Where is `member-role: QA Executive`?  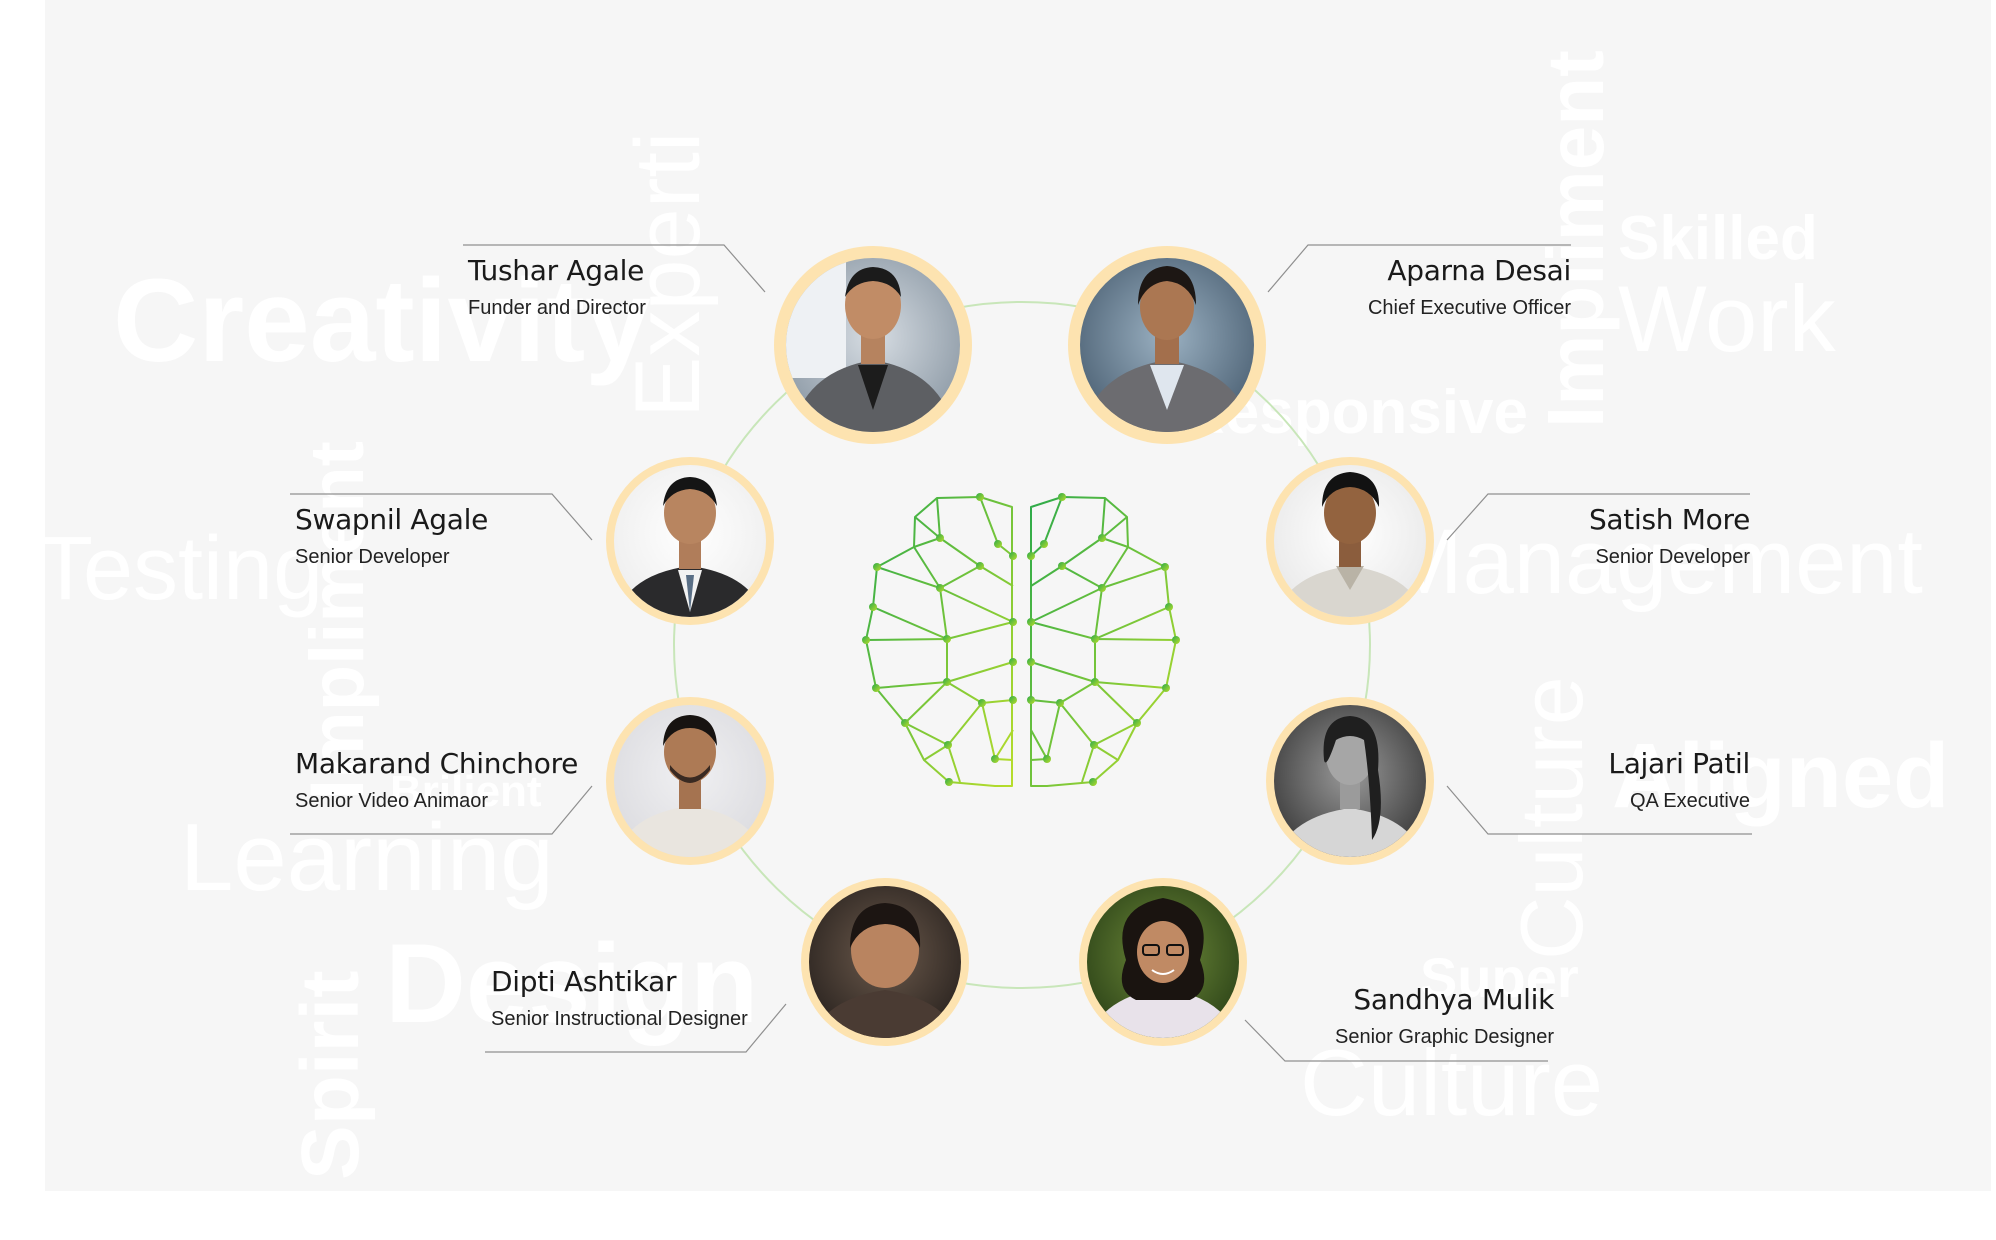
member-role: QA Executive is located at coordinates (1689, 801).